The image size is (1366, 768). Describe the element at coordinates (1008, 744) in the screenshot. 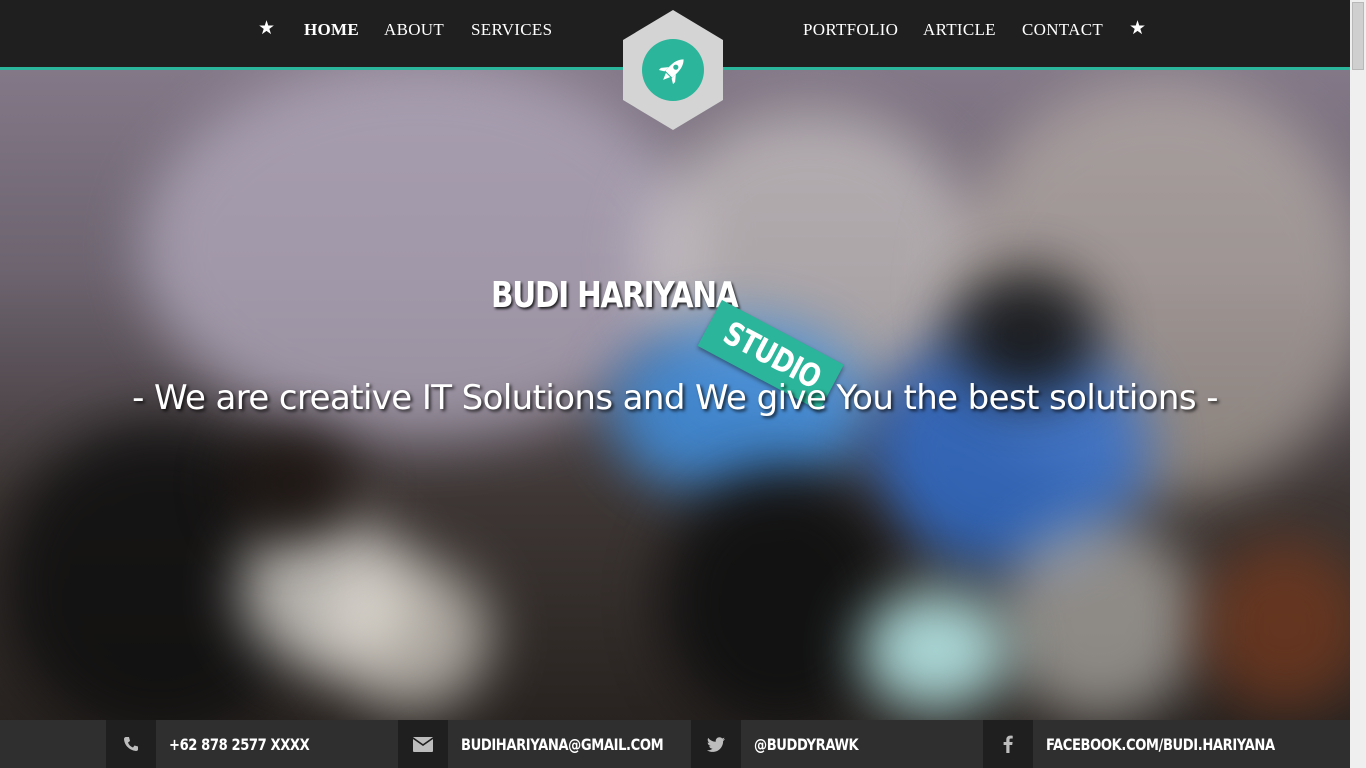

I see `facebook-icon` at that location.